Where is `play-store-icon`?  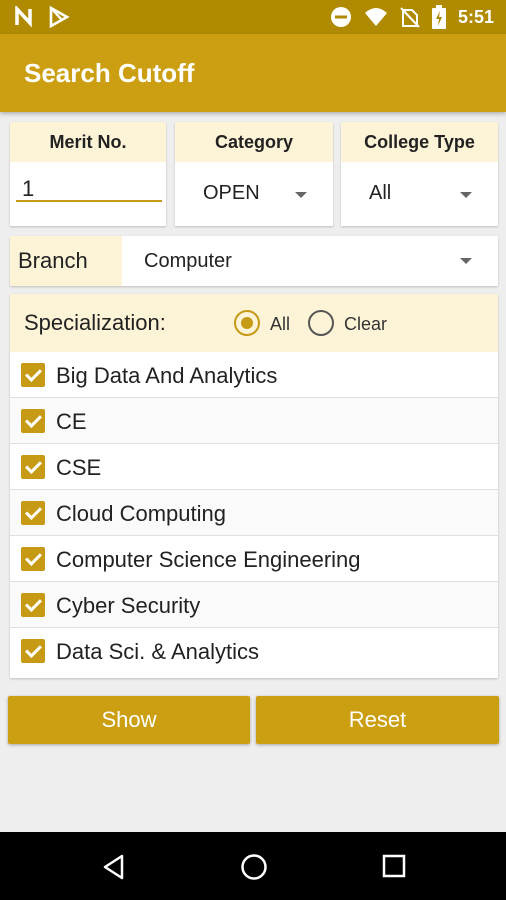
play-store-icon is located at coordinates (59, 17).